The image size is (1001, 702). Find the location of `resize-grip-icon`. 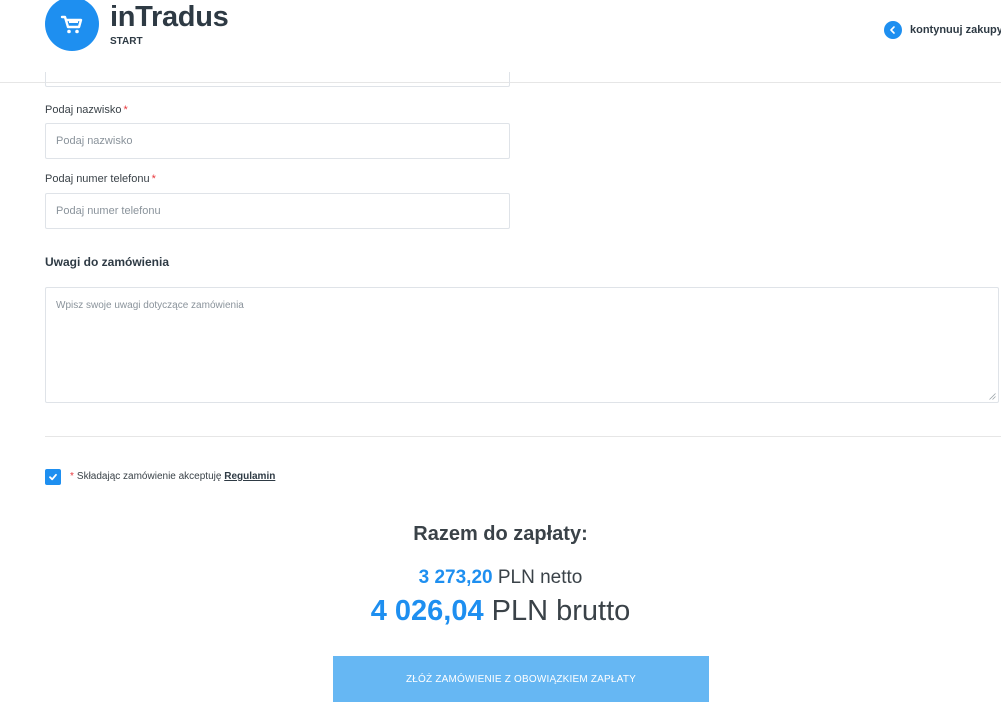

resize-grip-icon is located at coordinates (992, 396).